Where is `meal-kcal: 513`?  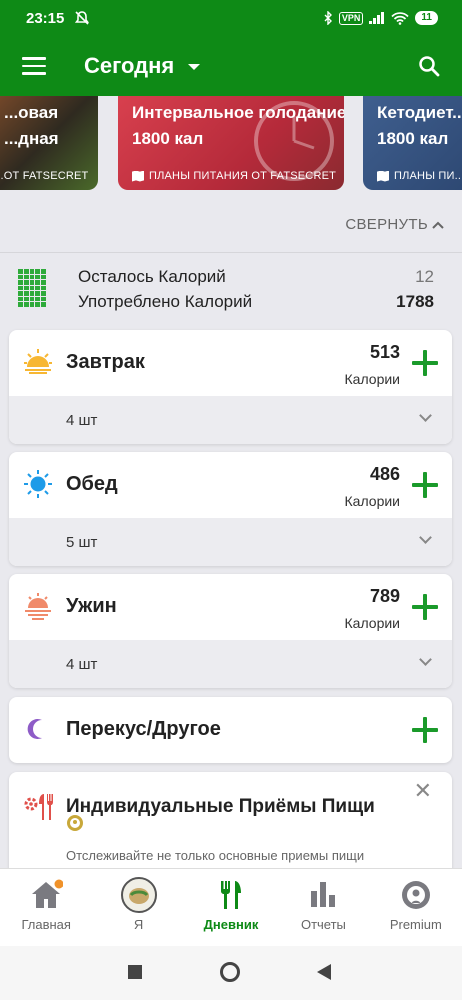 meal-kcal: 513 is located at coordinates (384, 352).